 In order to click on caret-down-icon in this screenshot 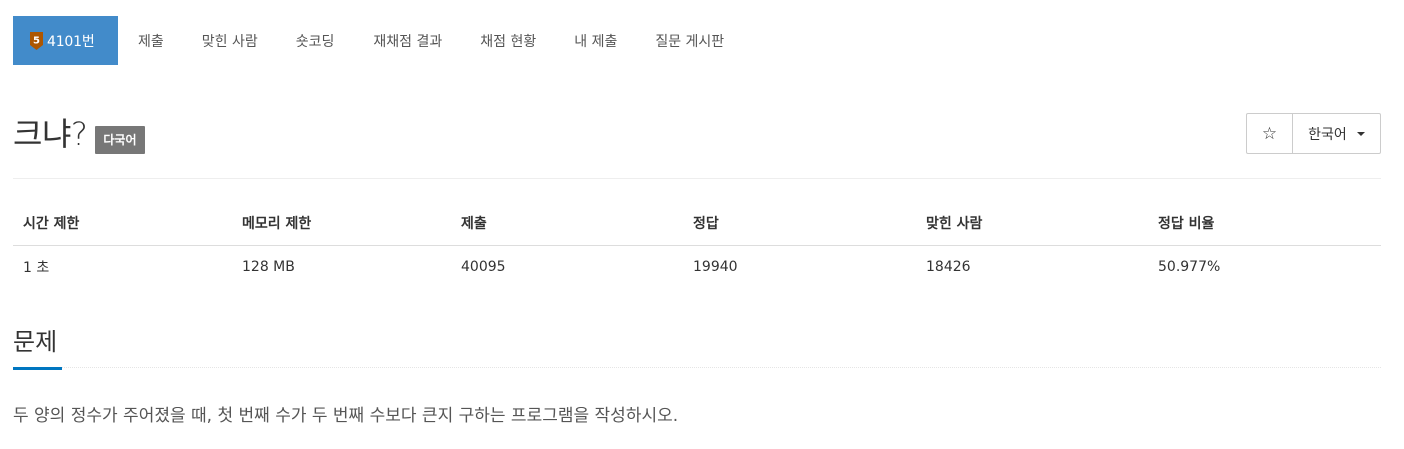, I will do `click(1360, 133)`.